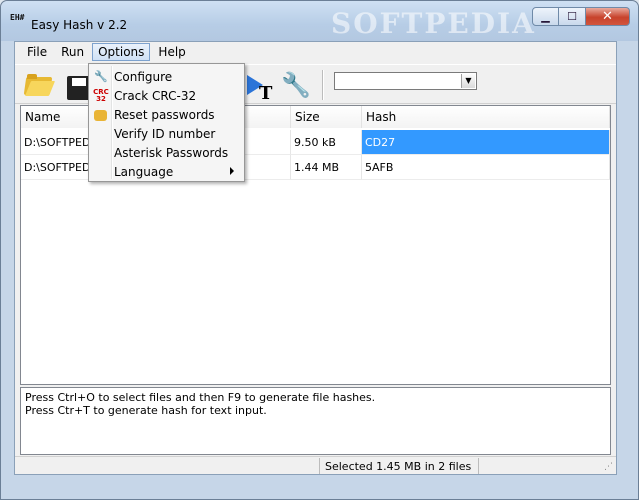 The image size is (639, 500). Describe the element at coordinates (545, 16) in the screenshot. I see `minimize-button: ▁` at that location.